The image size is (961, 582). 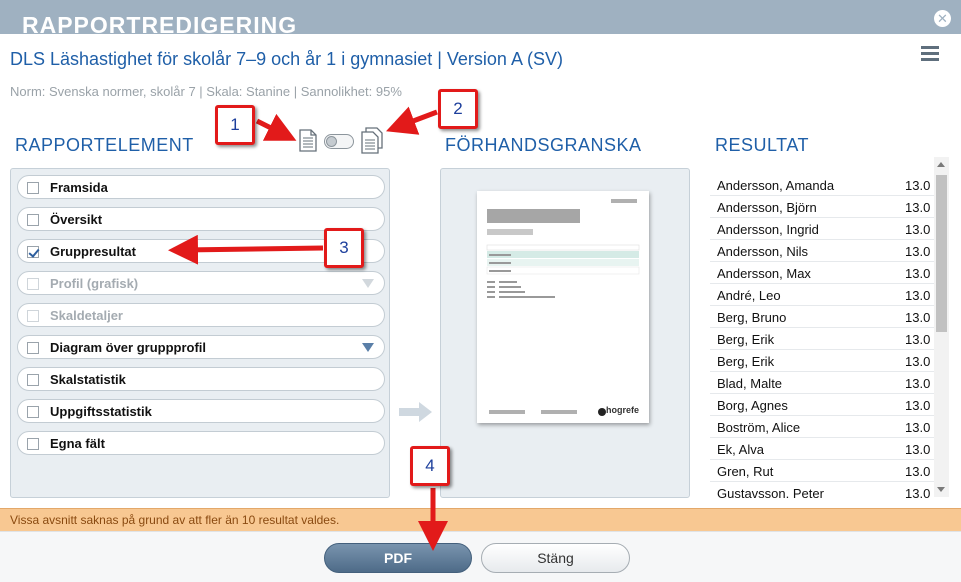 What do you see at coordinates (750, 383) in the screenshot?
I see `result-name: Blad, Malte` at bounding box center [750, 383].